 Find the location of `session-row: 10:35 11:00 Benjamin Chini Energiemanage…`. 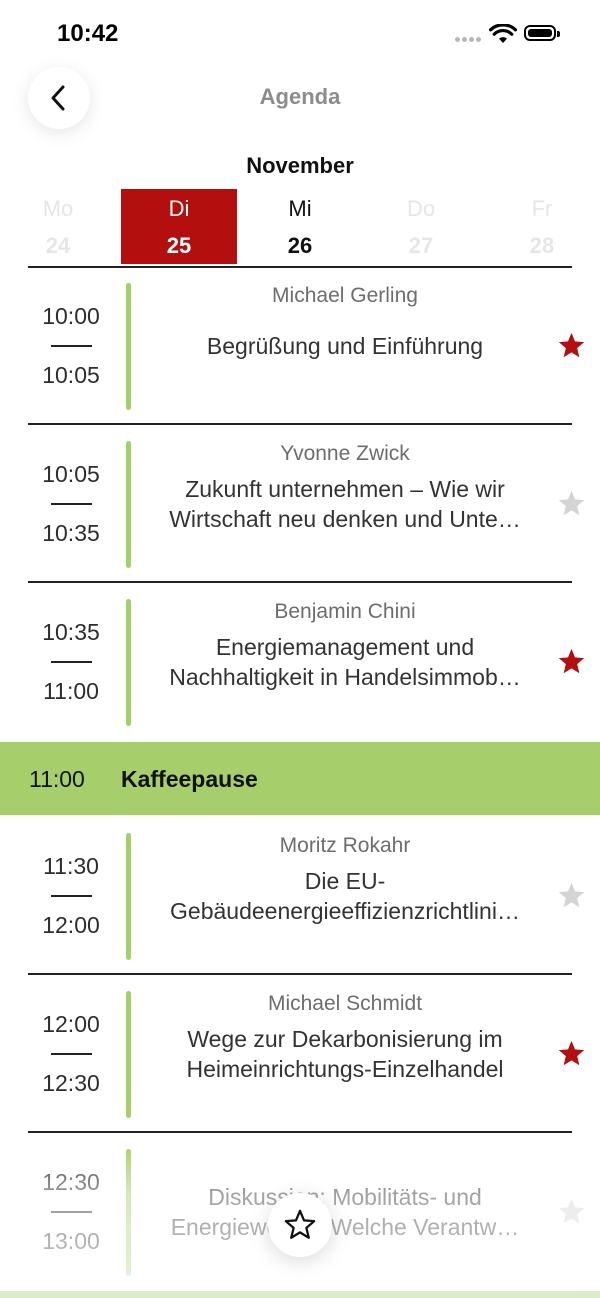

session-row: 10:35 11:00 Benjamin Chini Energiemanage… is located at coordinates (300, 662).